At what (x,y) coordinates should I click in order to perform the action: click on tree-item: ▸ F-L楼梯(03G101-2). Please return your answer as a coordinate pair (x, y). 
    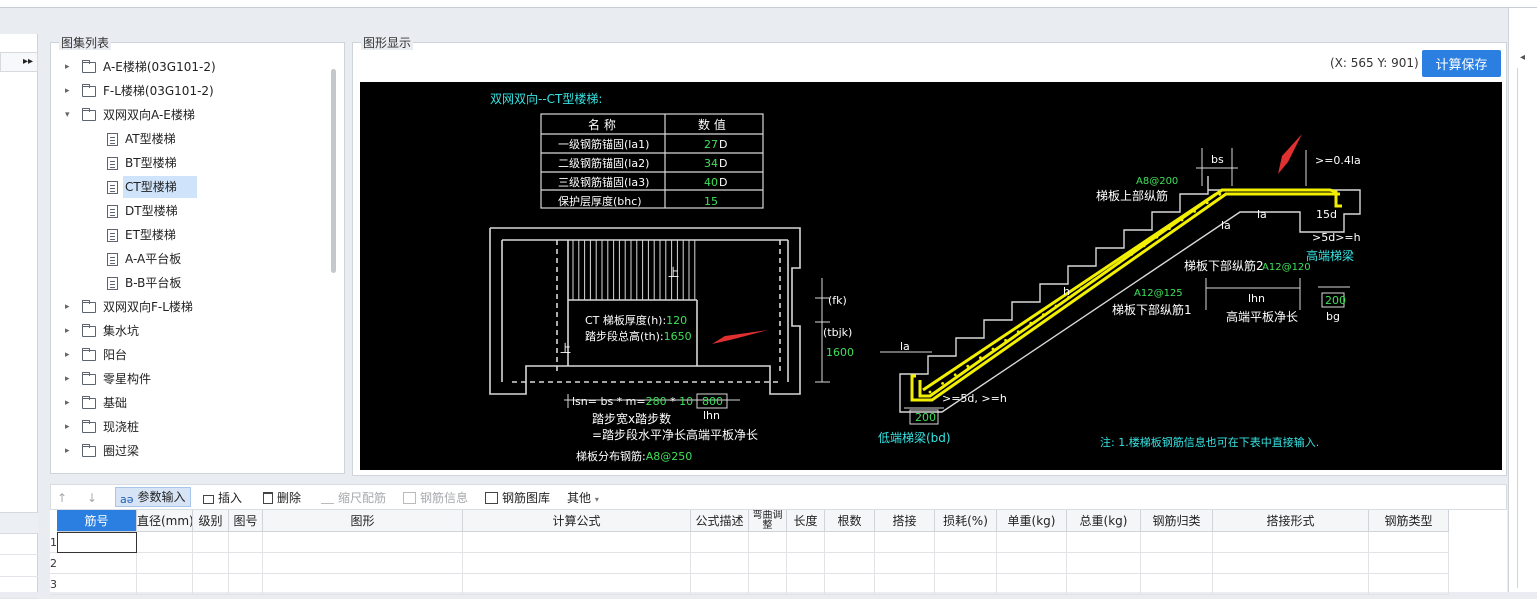
    Looking at the image, I should click on (188, 91).